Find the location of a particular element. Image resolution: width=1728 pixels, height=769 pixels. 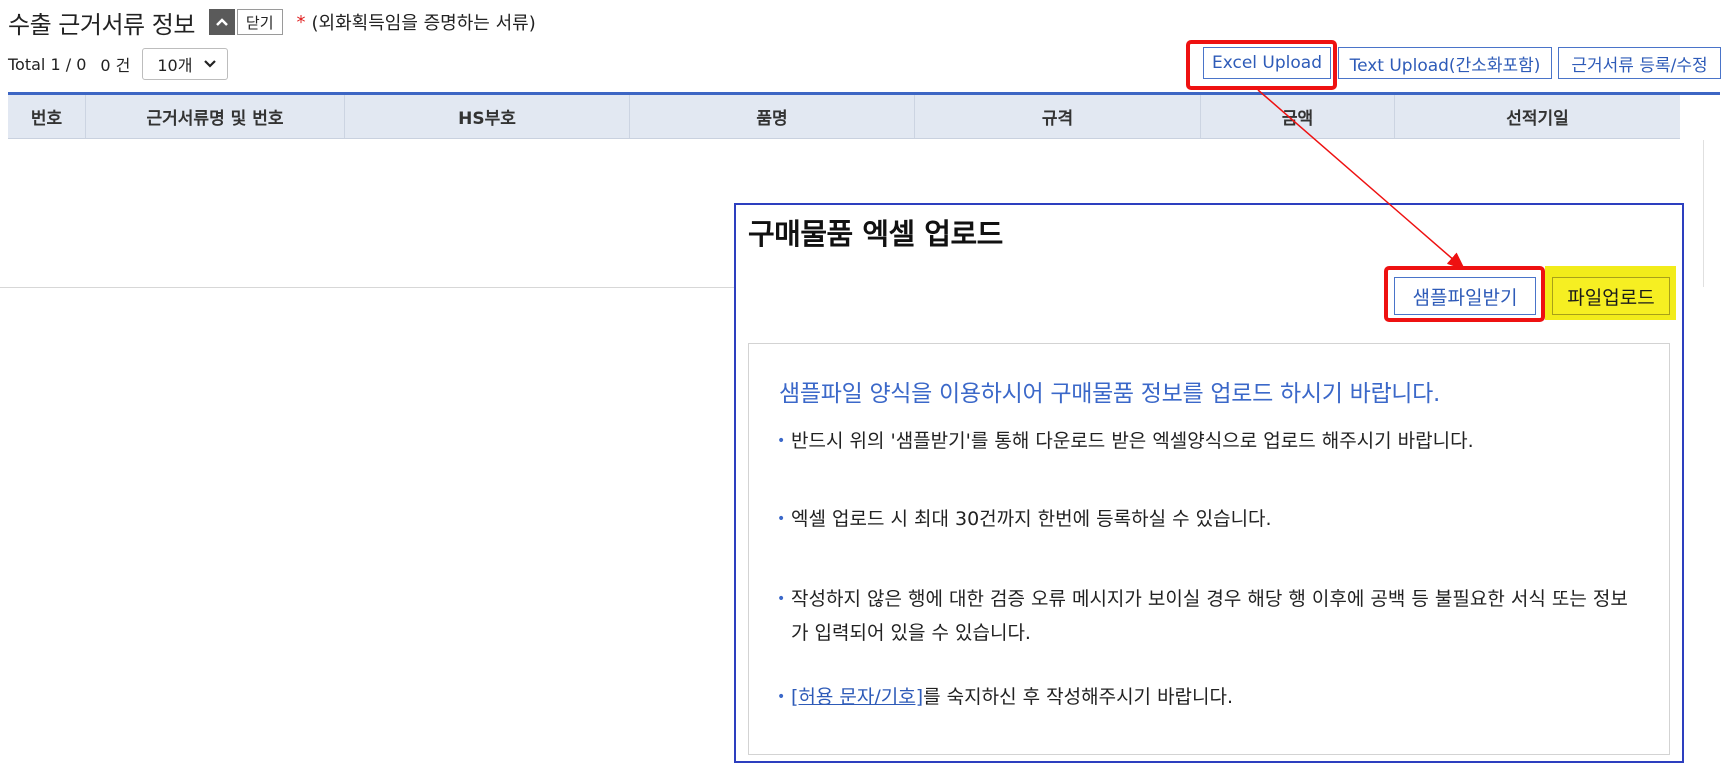

column-header-amount: 금액 is located at coordinates (1298, 116).